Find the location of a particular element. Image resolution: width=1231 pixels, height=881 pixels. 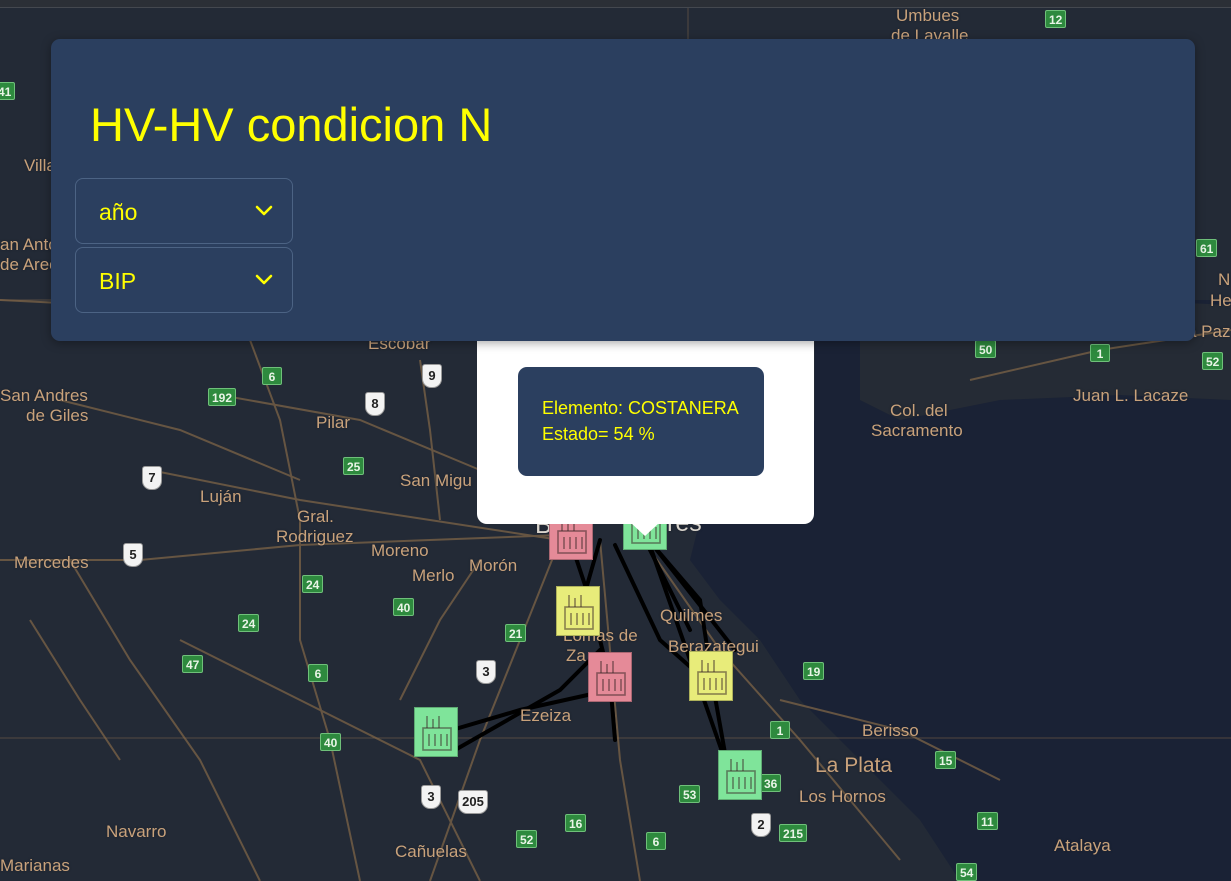

route-shield: 9 is located at coordinates (432, 376).